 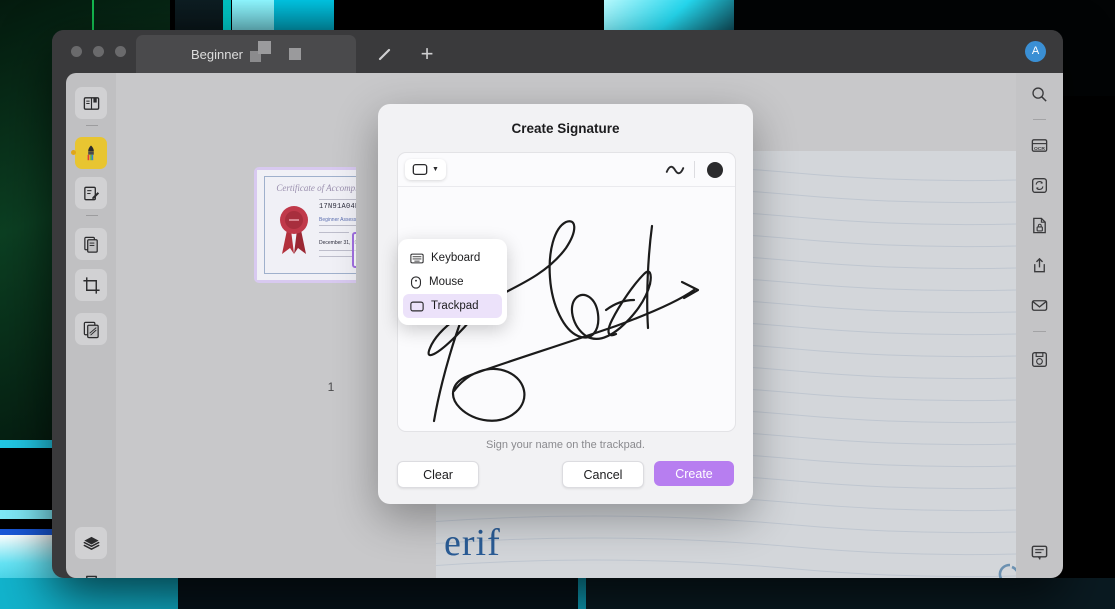 I want to click on sidebar-item-thumbnails, so click(x=91, y=103).